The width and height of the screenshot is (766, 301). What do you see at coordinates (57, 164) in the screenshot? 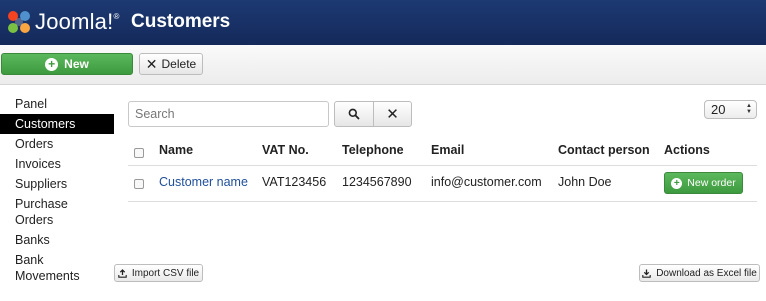
I see `sidebar-item-invoices: Invoices` at bounding box center [57, 164].